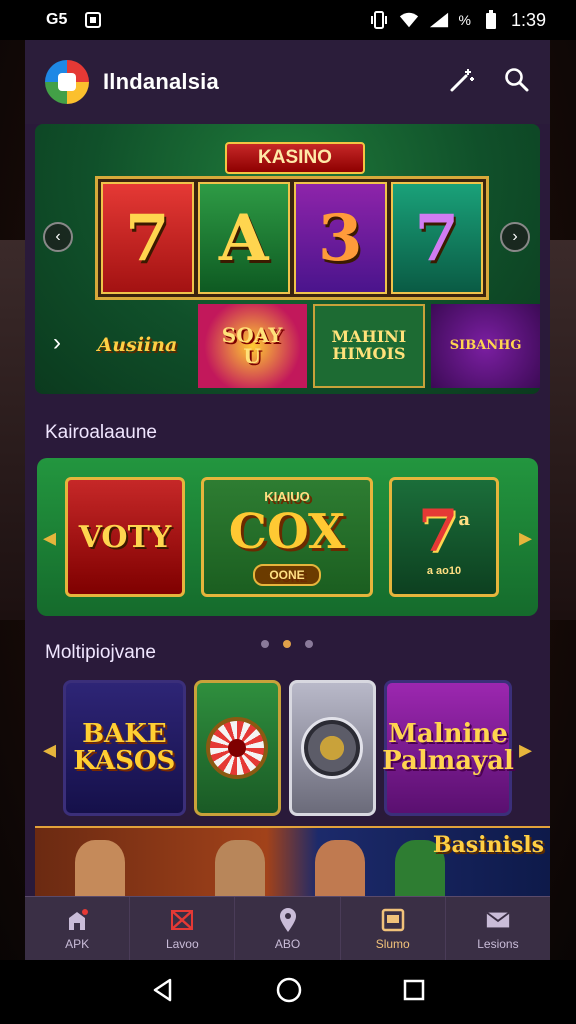  I want to click on carousel-dot-active, so click(287, 644).